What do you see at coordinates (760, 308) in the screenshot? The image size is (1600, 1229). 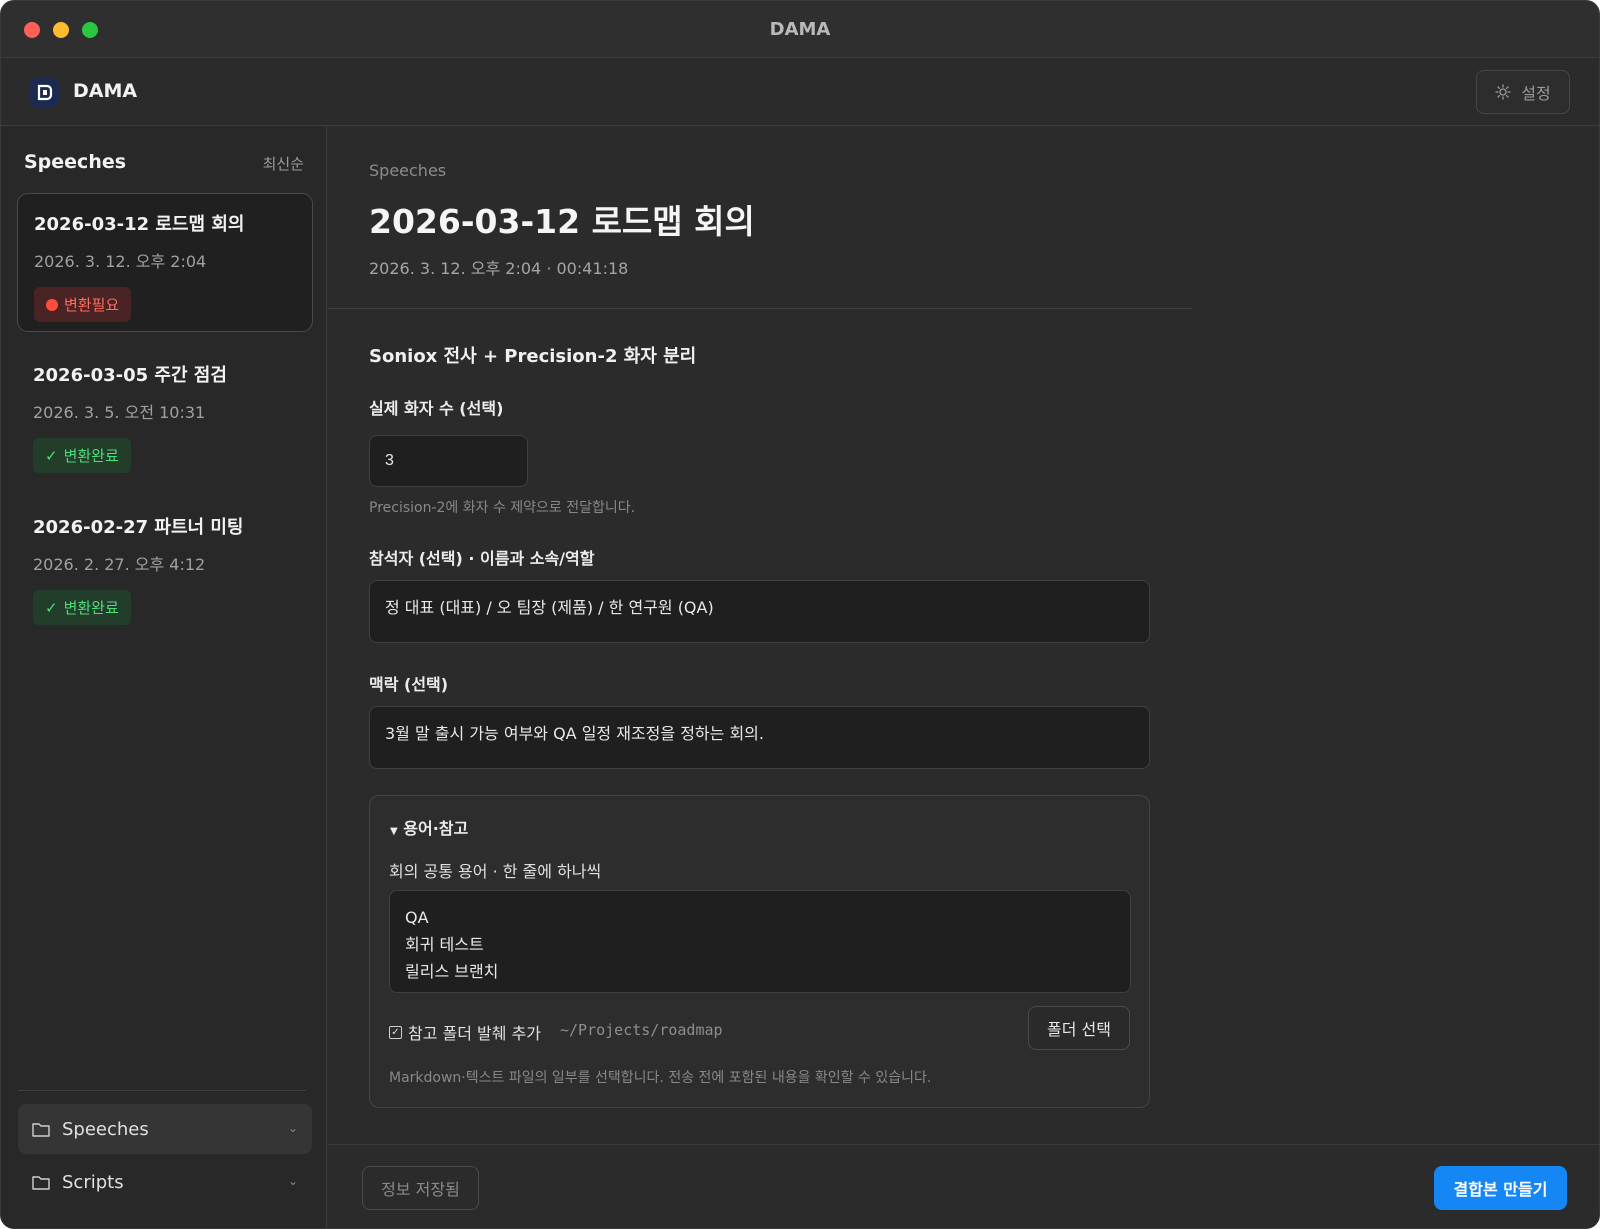 I see `header-divider` at bounding box center [760, 308].